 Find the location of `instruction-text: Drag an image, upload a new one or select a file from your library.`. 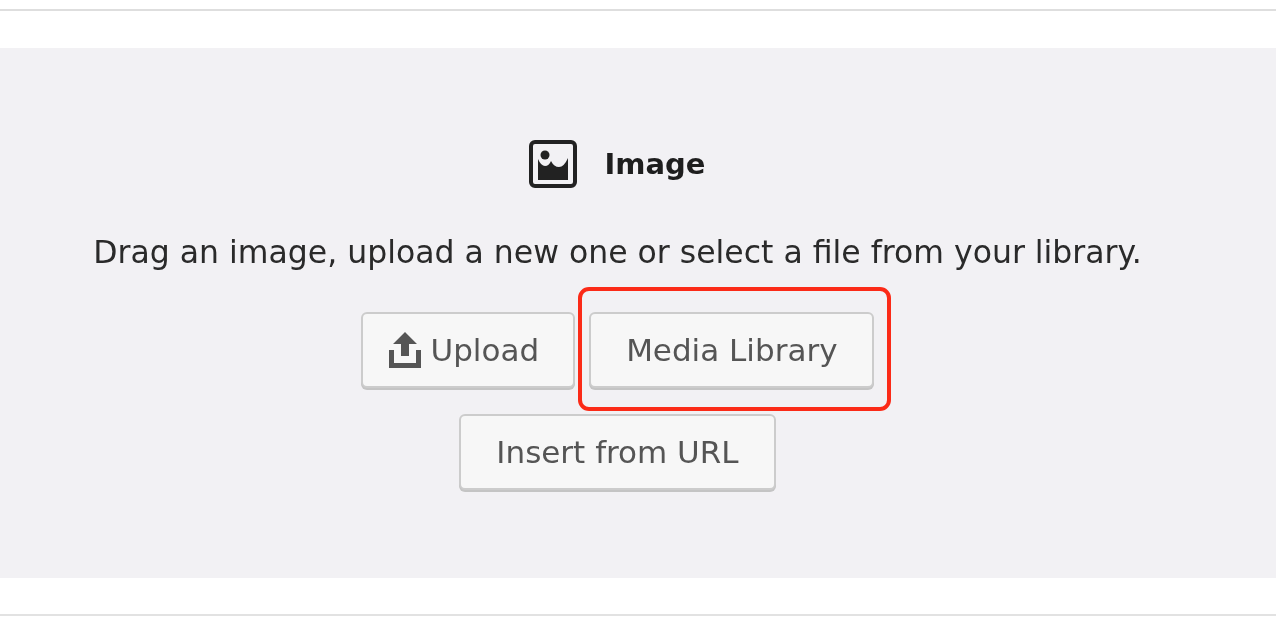

instruction-text: Drag an image, upload a new one or select a file from your library. is located at coordinates (617, 252).